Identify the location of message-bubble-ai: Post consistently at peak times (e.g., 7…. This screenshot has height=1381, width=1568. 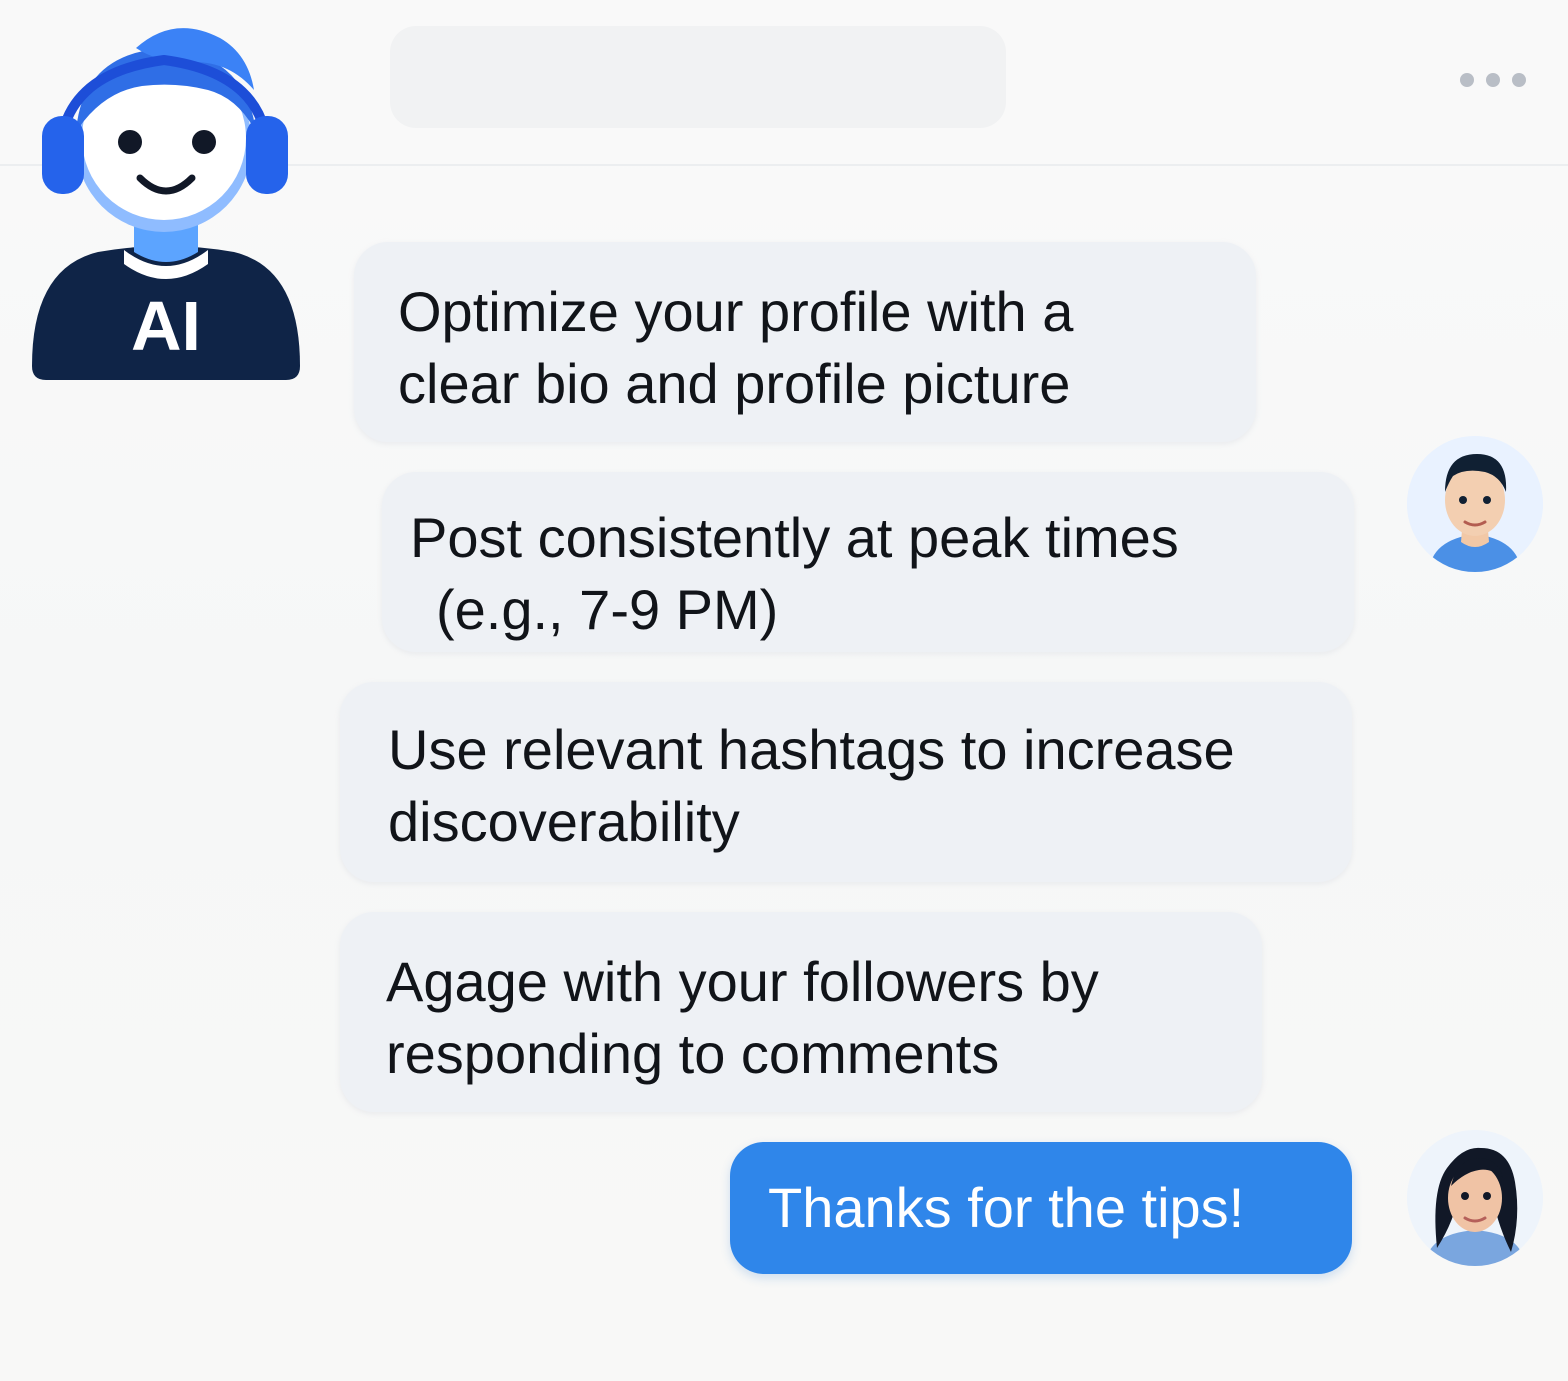
(868, 562).